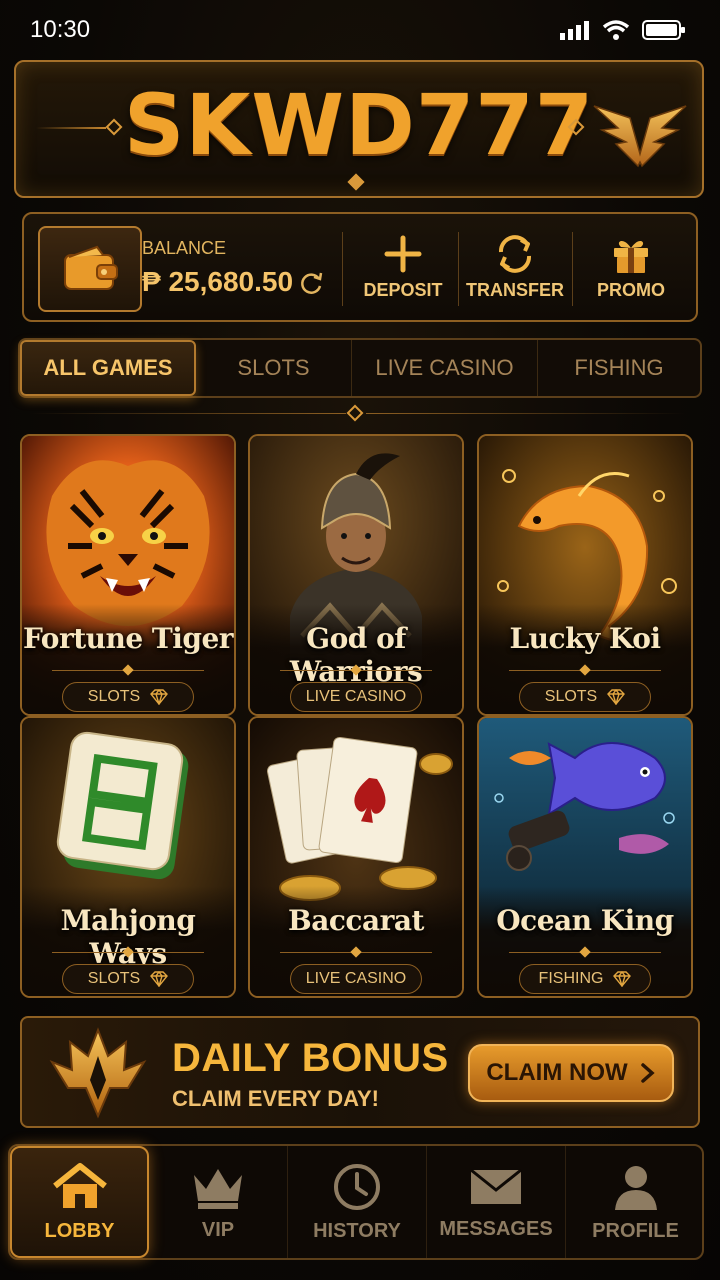  I want to click on claim-now-label: CLAIM NOW, so click(557, 1072).